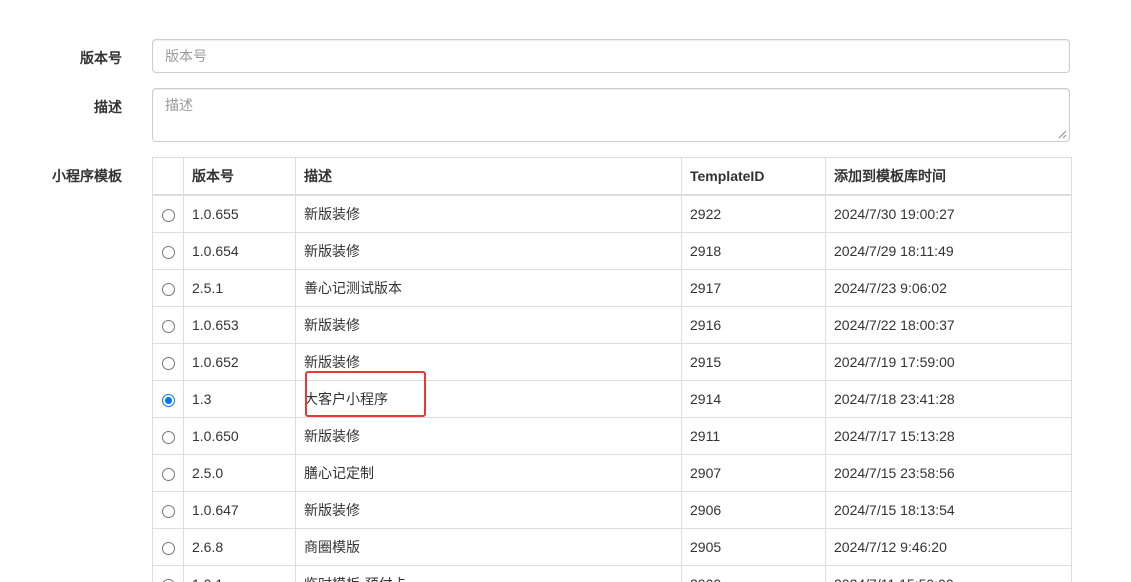  Describe the element at coordinates (488, 547) in the screenshot. I see `row-description: 商圈模版` at that location.